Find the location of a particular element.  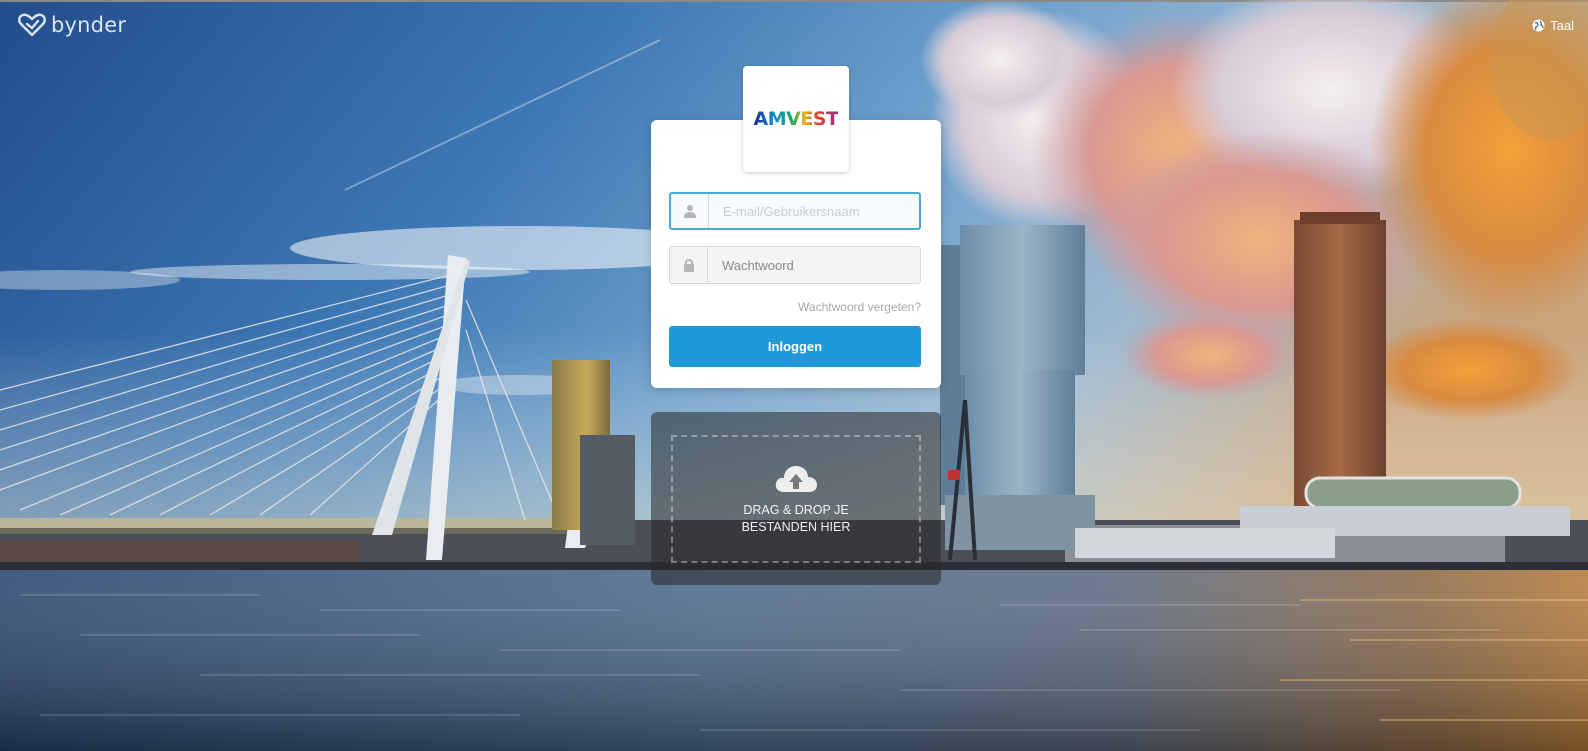

password-input is located at coordinates (814, 265).